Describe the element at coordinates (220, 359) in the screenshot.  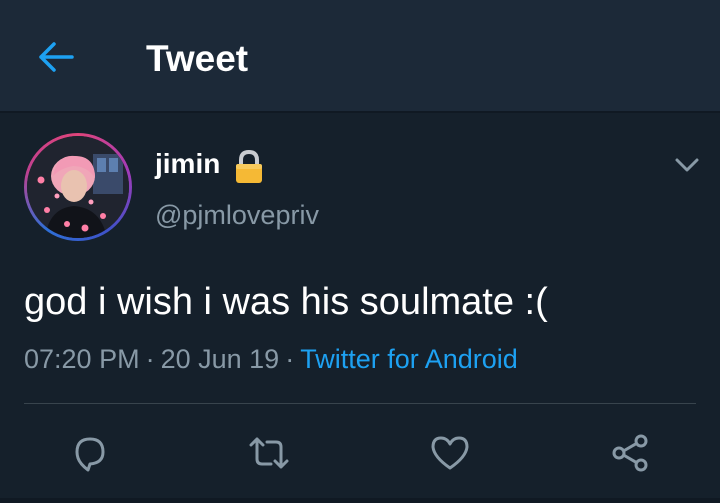
I see `tweet-date: 20 Jun 19` at that location.